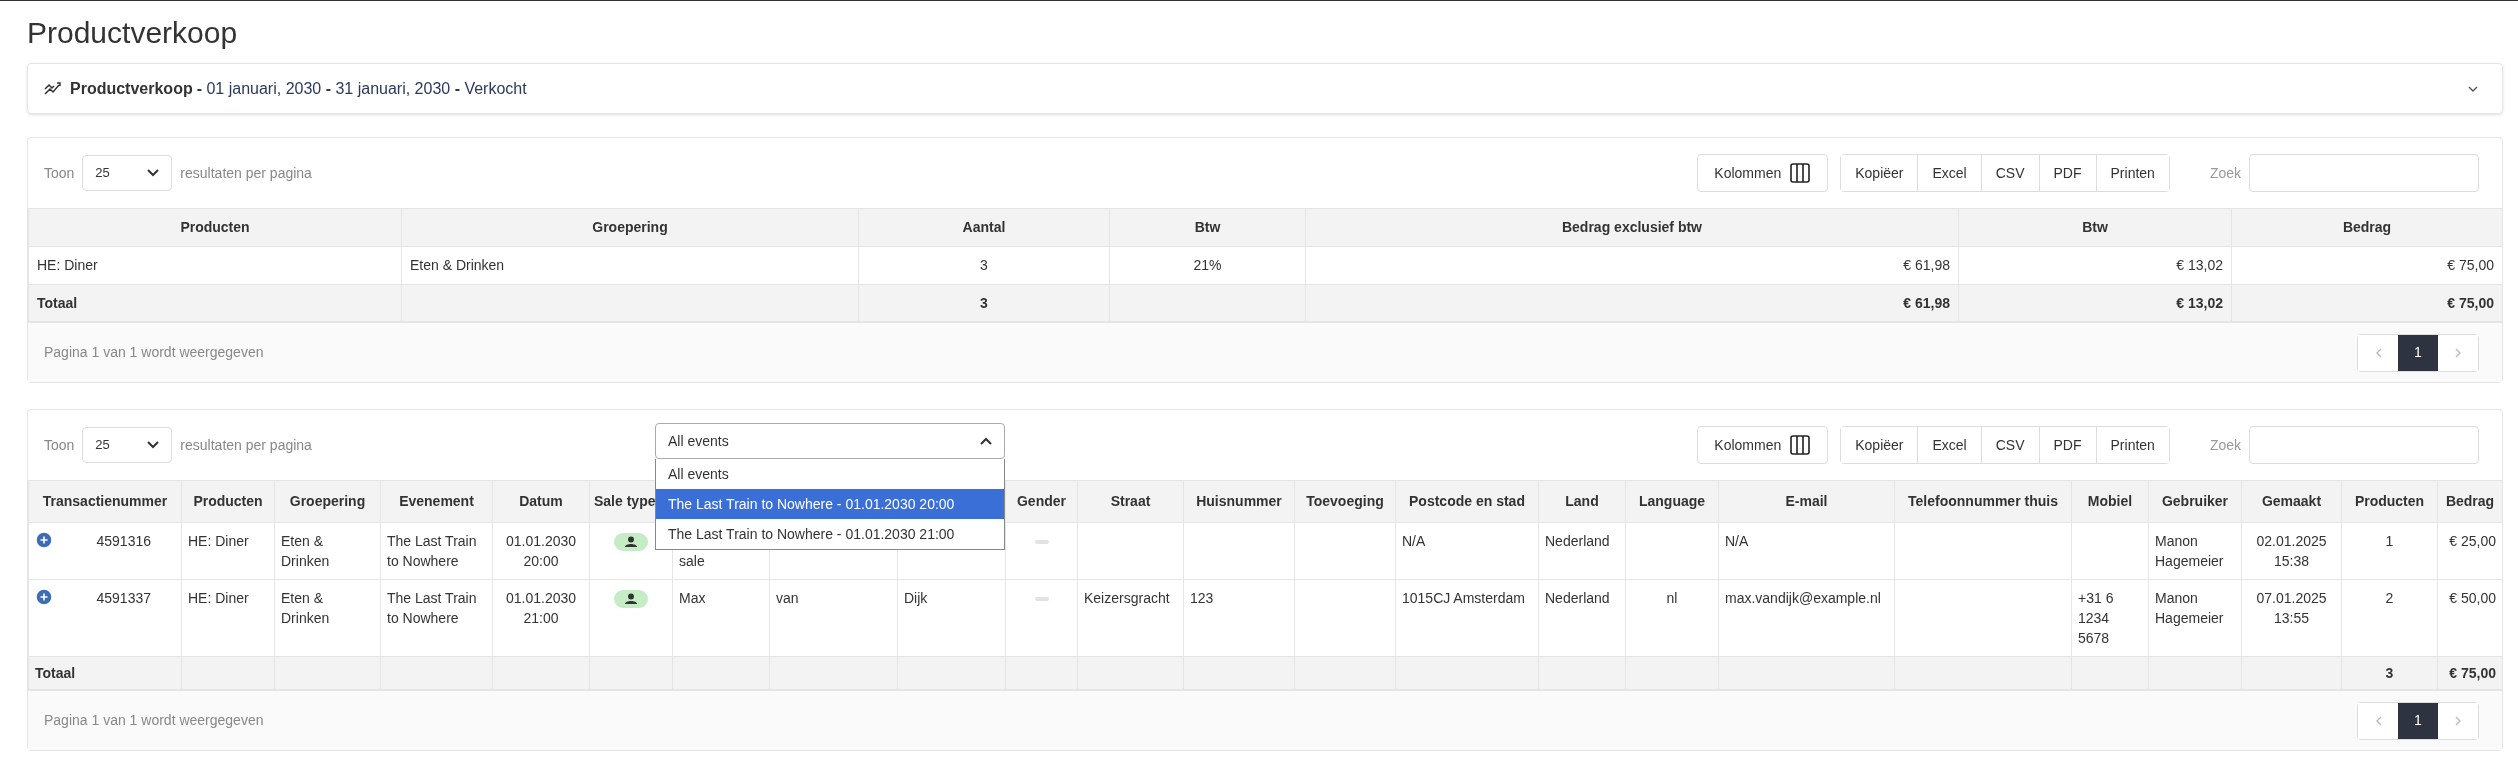 This screenshot has width=2518, height=761. Describe the element at coordinates (692, 561) in the screenshot. I see `cell-text: sale` at that location.